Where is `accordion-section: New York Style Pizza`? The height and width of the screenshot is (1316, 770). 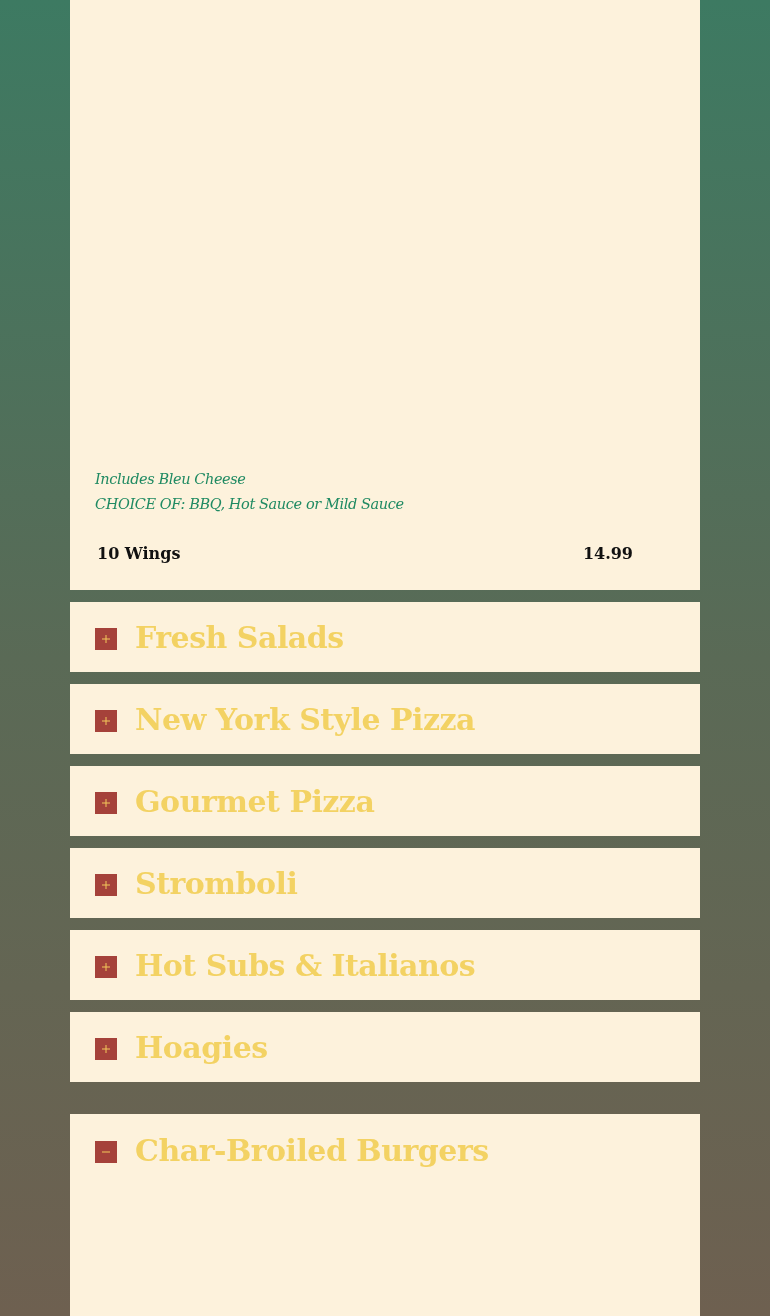 accordion-section: New York Style Pizza is located at coordinates (385, 719).